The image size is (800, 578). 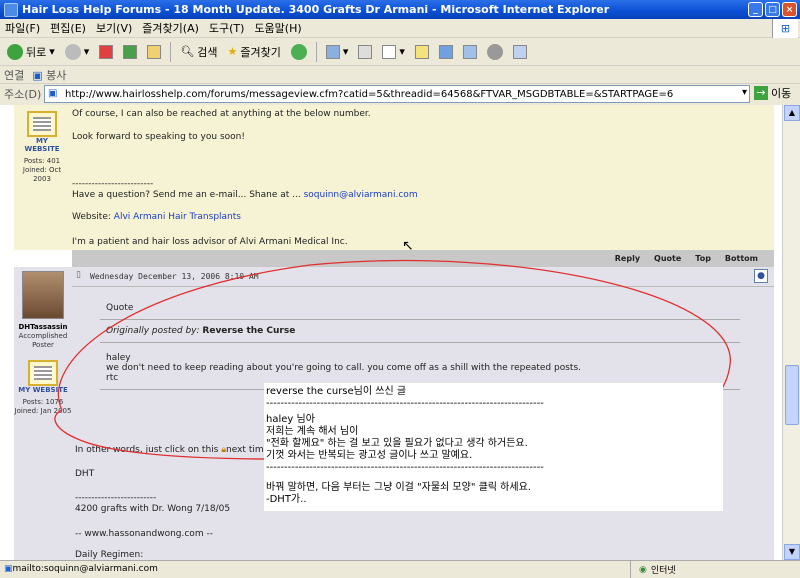 I want to click on globe-icon: ◉, so click(x=643, y=569).